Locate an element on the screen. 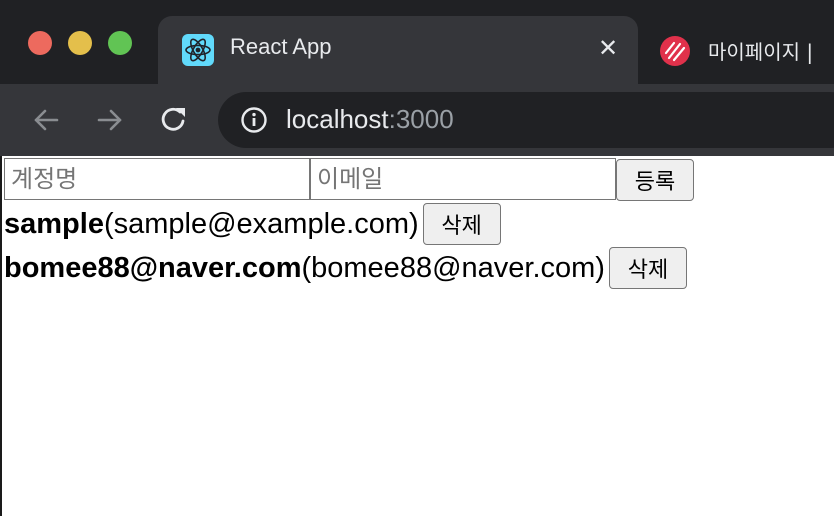 Image resolution: width=834 pixels, height=516 pixels. back-arrow-icon is located at coordinates (46, 120).